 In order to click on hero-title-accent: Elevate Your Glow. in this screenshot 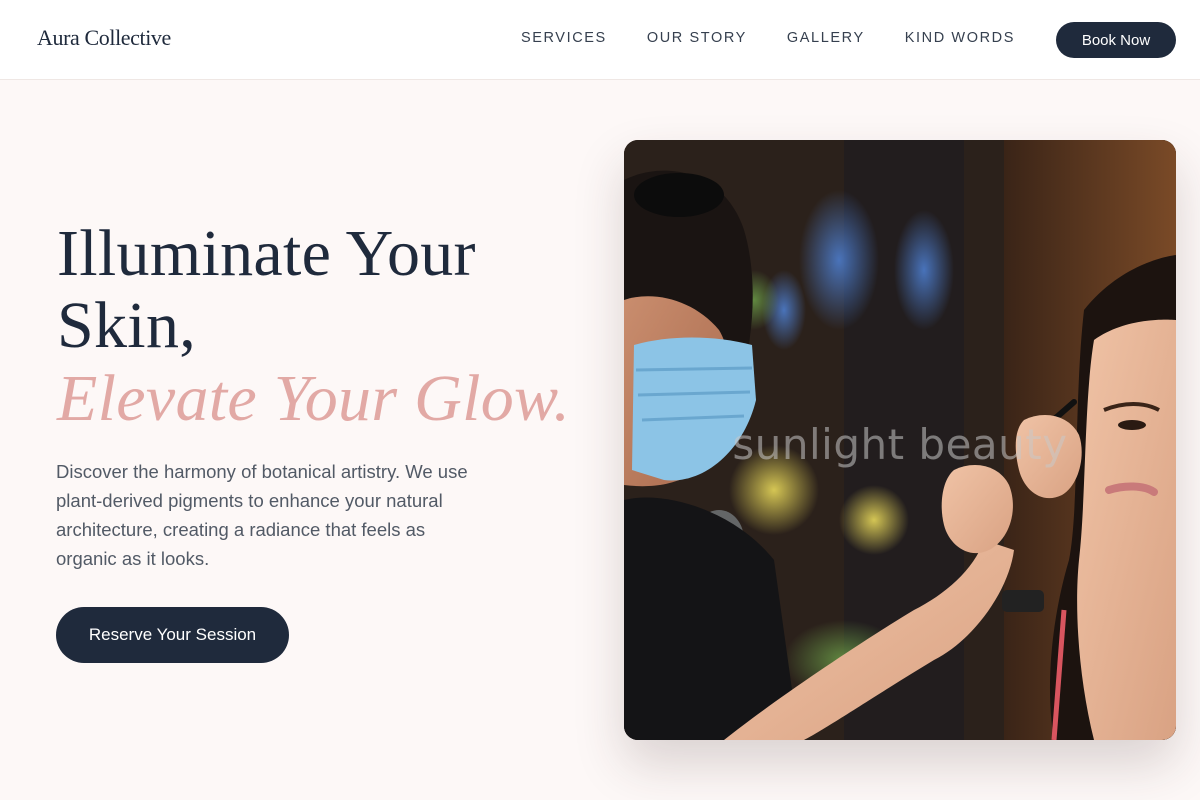, I will do `click(314, 398)`.